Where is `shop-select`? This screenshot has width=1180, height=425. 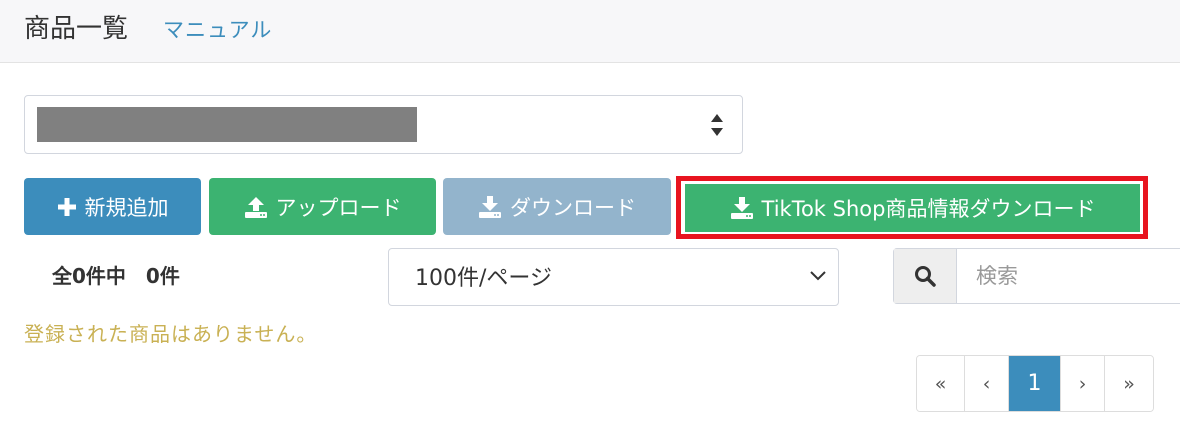
shop-select is located at coordinates (383, 124).